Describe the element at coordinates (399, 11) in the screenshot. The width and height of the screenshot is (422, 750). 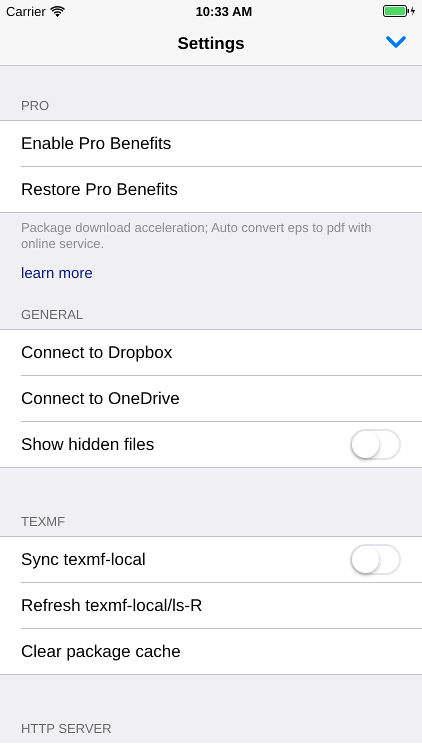
I see `battery-icon` at that location.